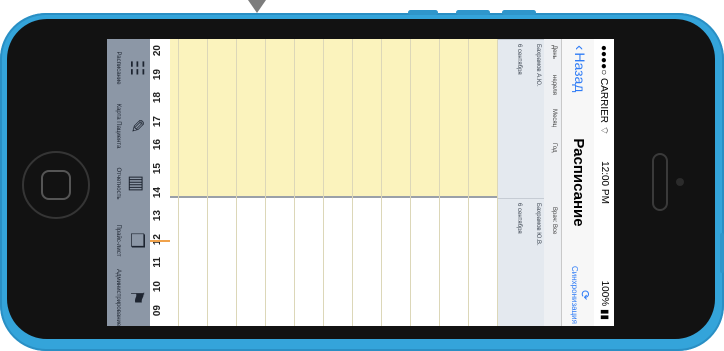 This screenshot has height=351, width=724. I want to click on doctor-filter: Врач: Все, so click(554, 220).